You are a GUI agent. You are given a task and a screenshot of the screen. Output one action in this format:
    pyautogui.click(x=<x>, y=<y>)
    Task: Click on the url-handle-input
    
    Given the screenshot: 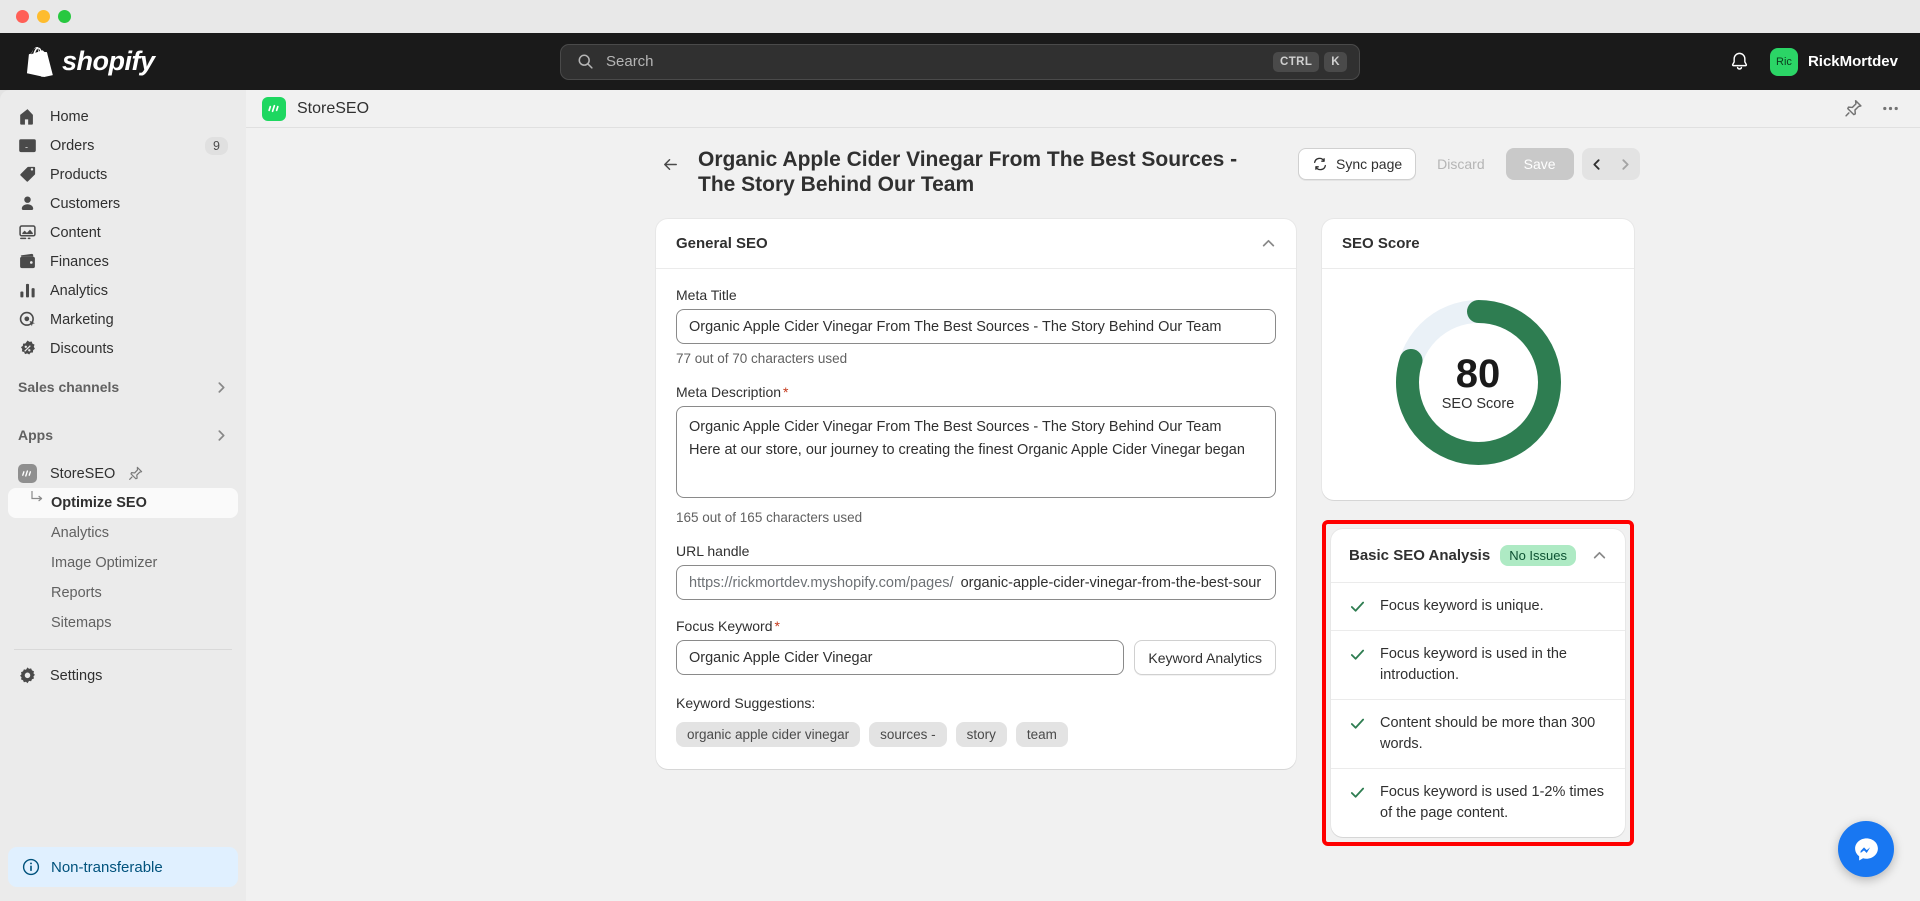 What is the action you would take?
    pyautogui.click(x=1111, y=582)
    